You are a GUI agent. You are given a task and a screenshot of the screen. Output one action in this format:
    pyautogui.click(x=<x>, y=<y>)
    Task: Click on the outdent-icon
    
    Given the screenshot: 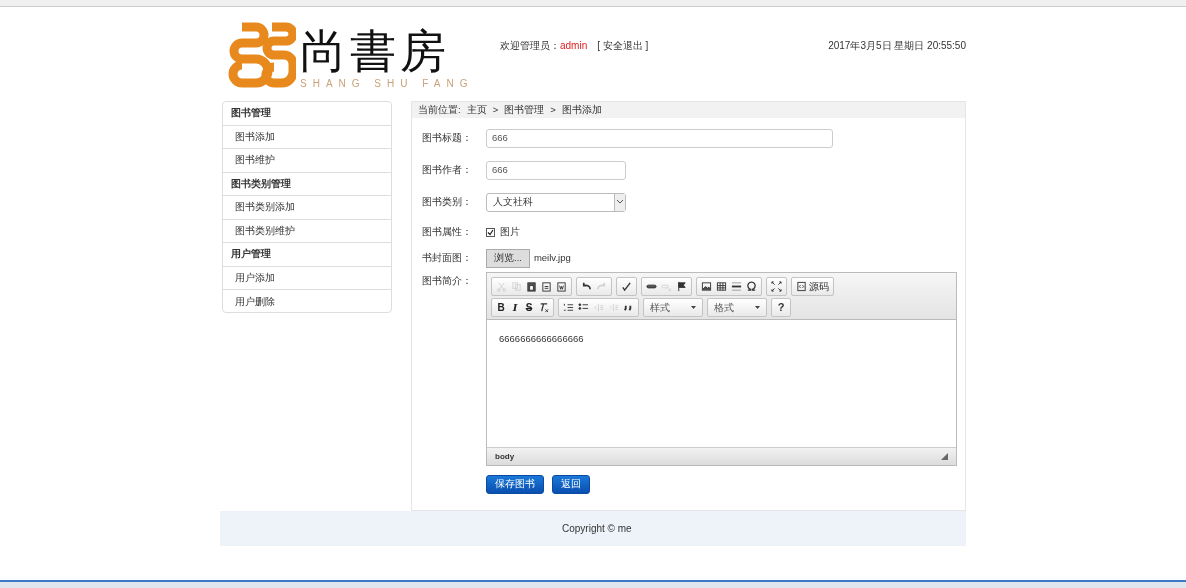 What is the action you would take?
    pyautogui.click(x=598, y=307)
    